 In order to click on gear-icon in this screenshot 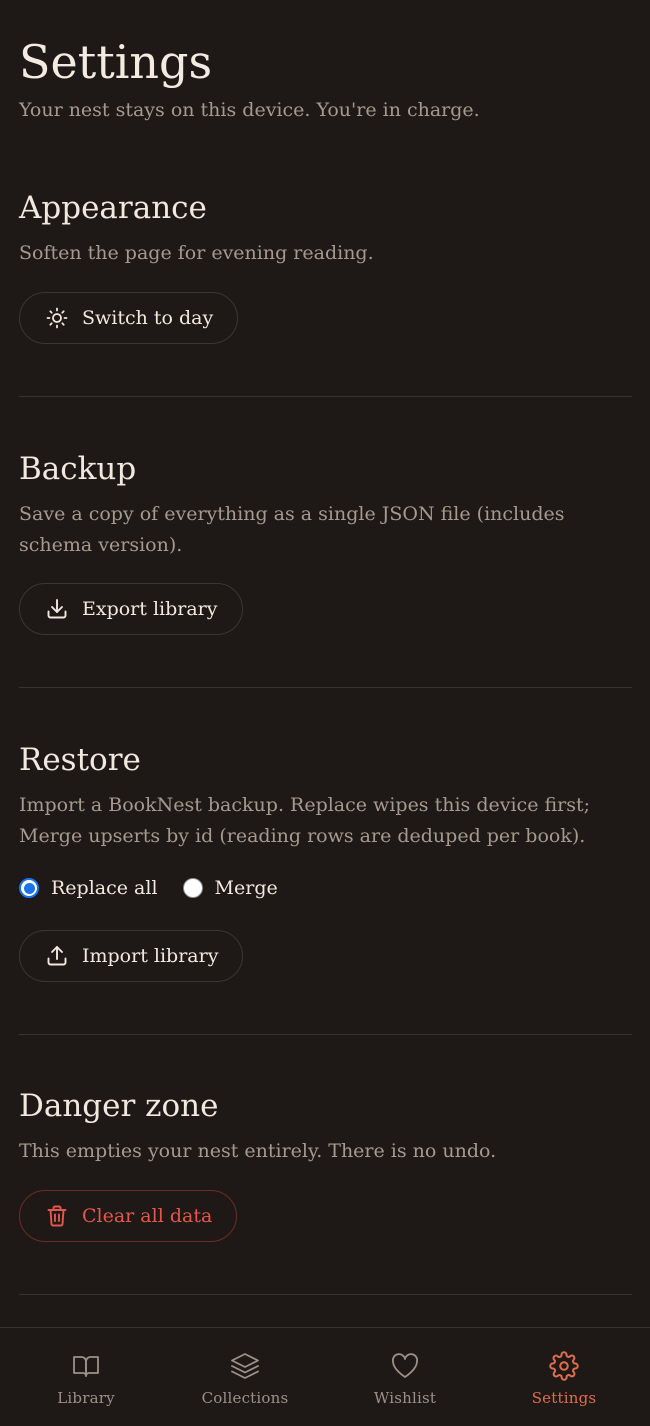, I will do `click(564, 1366)`.